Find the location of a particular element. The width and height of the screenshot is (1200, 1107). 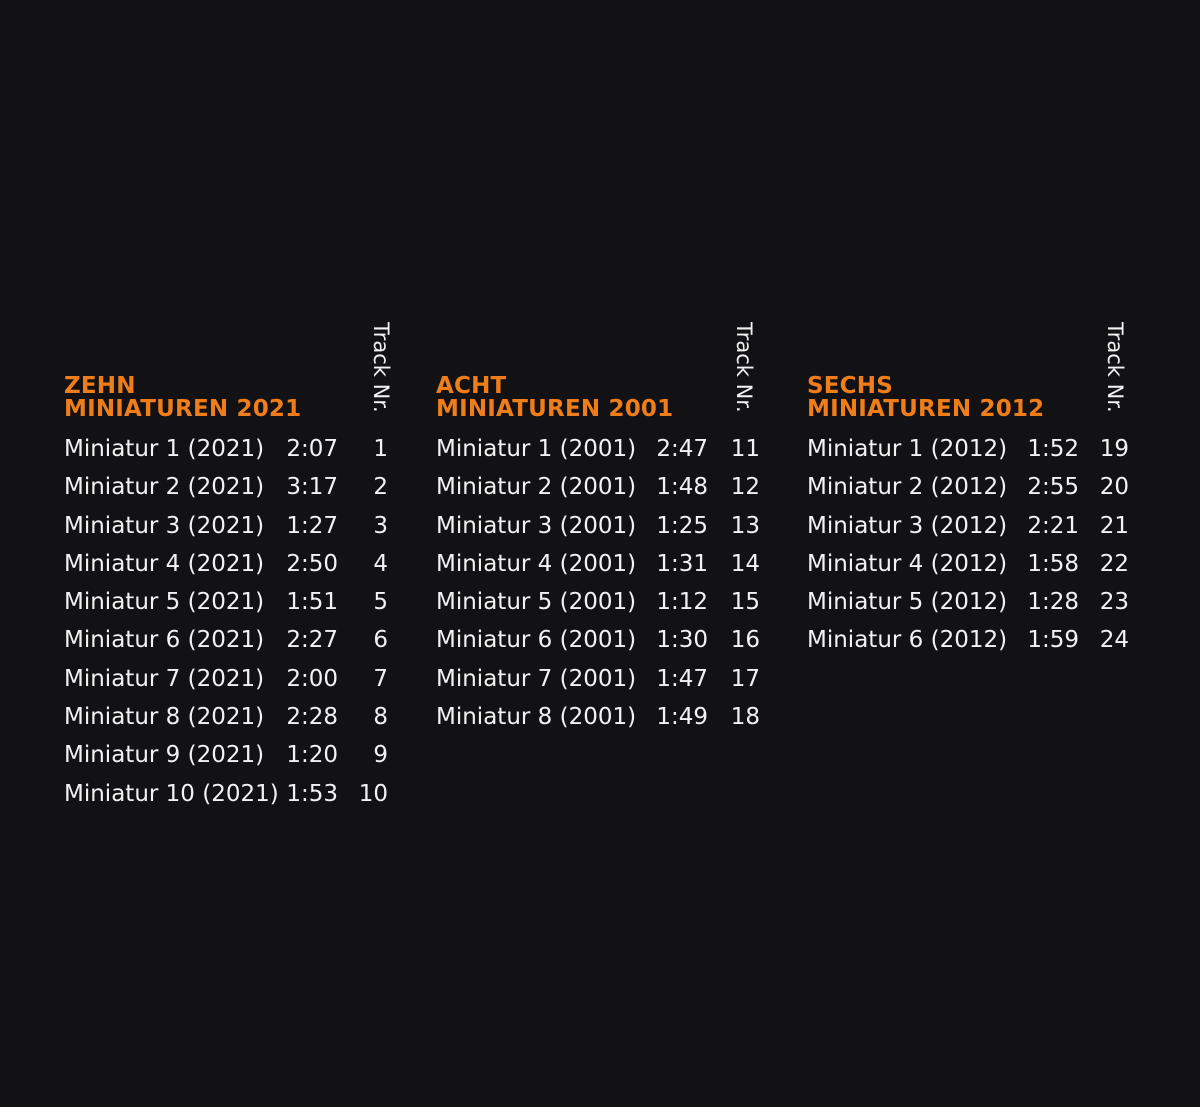

track-title: Miniatur 3 (2012) is located at coordinates (907, 525).